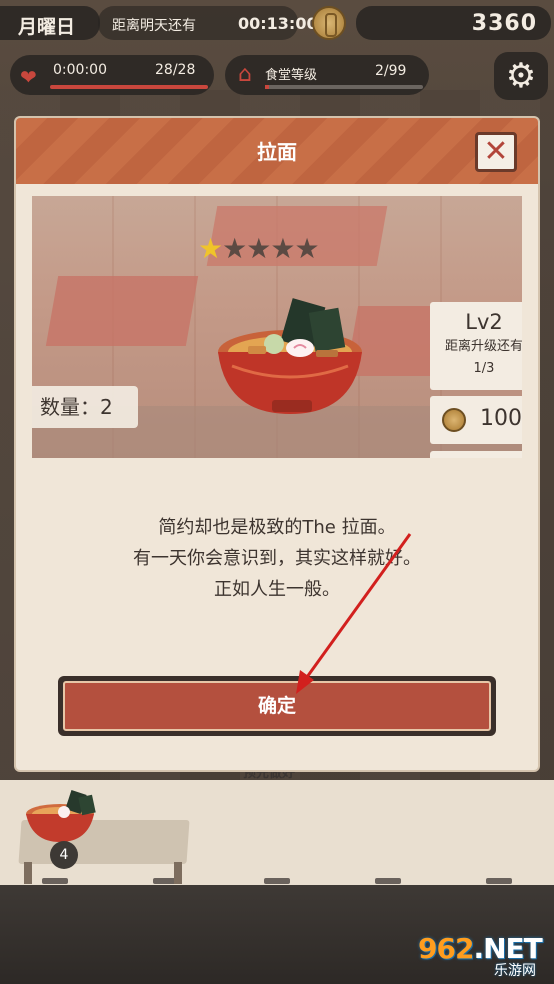 This screenshot has width=554, height=984. What do you see at coordinates (63, 817) in the screenshot?
I see `ramen-bowl-small` at bounding box center [63, 817].